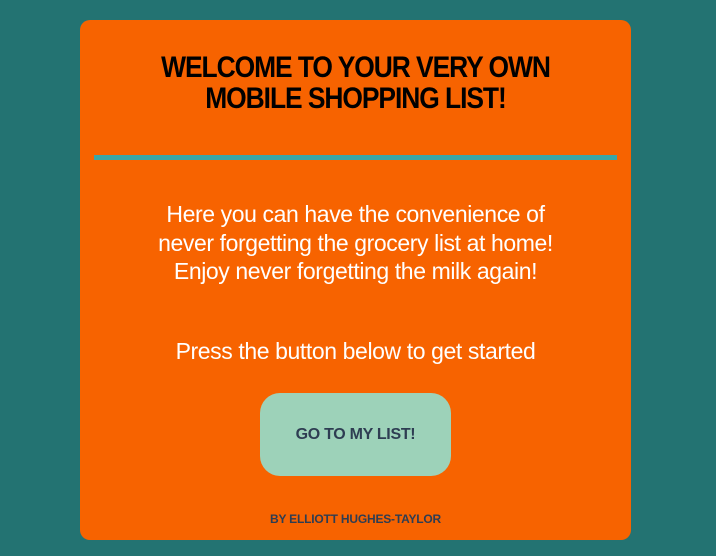 This screenshot has width=716, height=556. What do you see at coordinates (356, 98) in the screenshot?
I see `title-line-2: MOBILE SHOPPING LIST!` at bounding box center [356, 98].